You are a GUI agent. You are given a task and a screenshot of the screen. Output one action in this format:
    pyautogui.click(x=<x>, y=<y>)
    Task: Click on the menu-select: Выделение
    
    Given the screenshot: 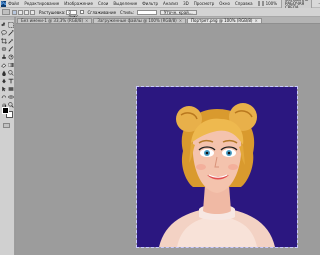 What is the action you would take?
    pyautogui.click(x=125, y=3)
    